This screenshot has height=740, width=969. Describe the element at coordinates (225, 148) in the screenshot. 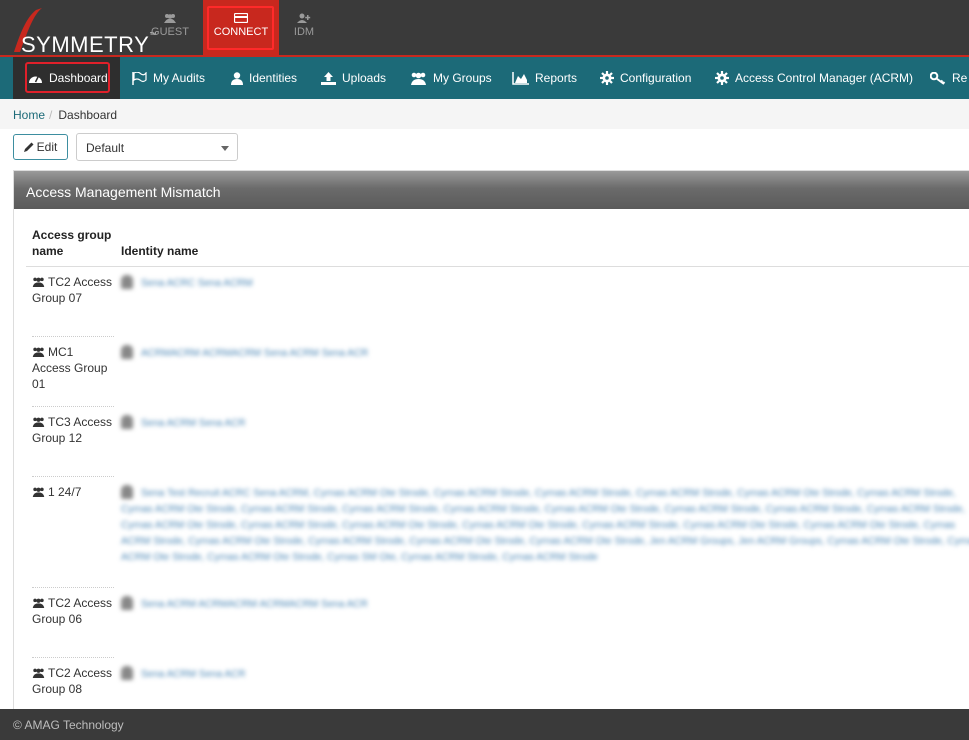

I see `caret-down-icon` at that location.